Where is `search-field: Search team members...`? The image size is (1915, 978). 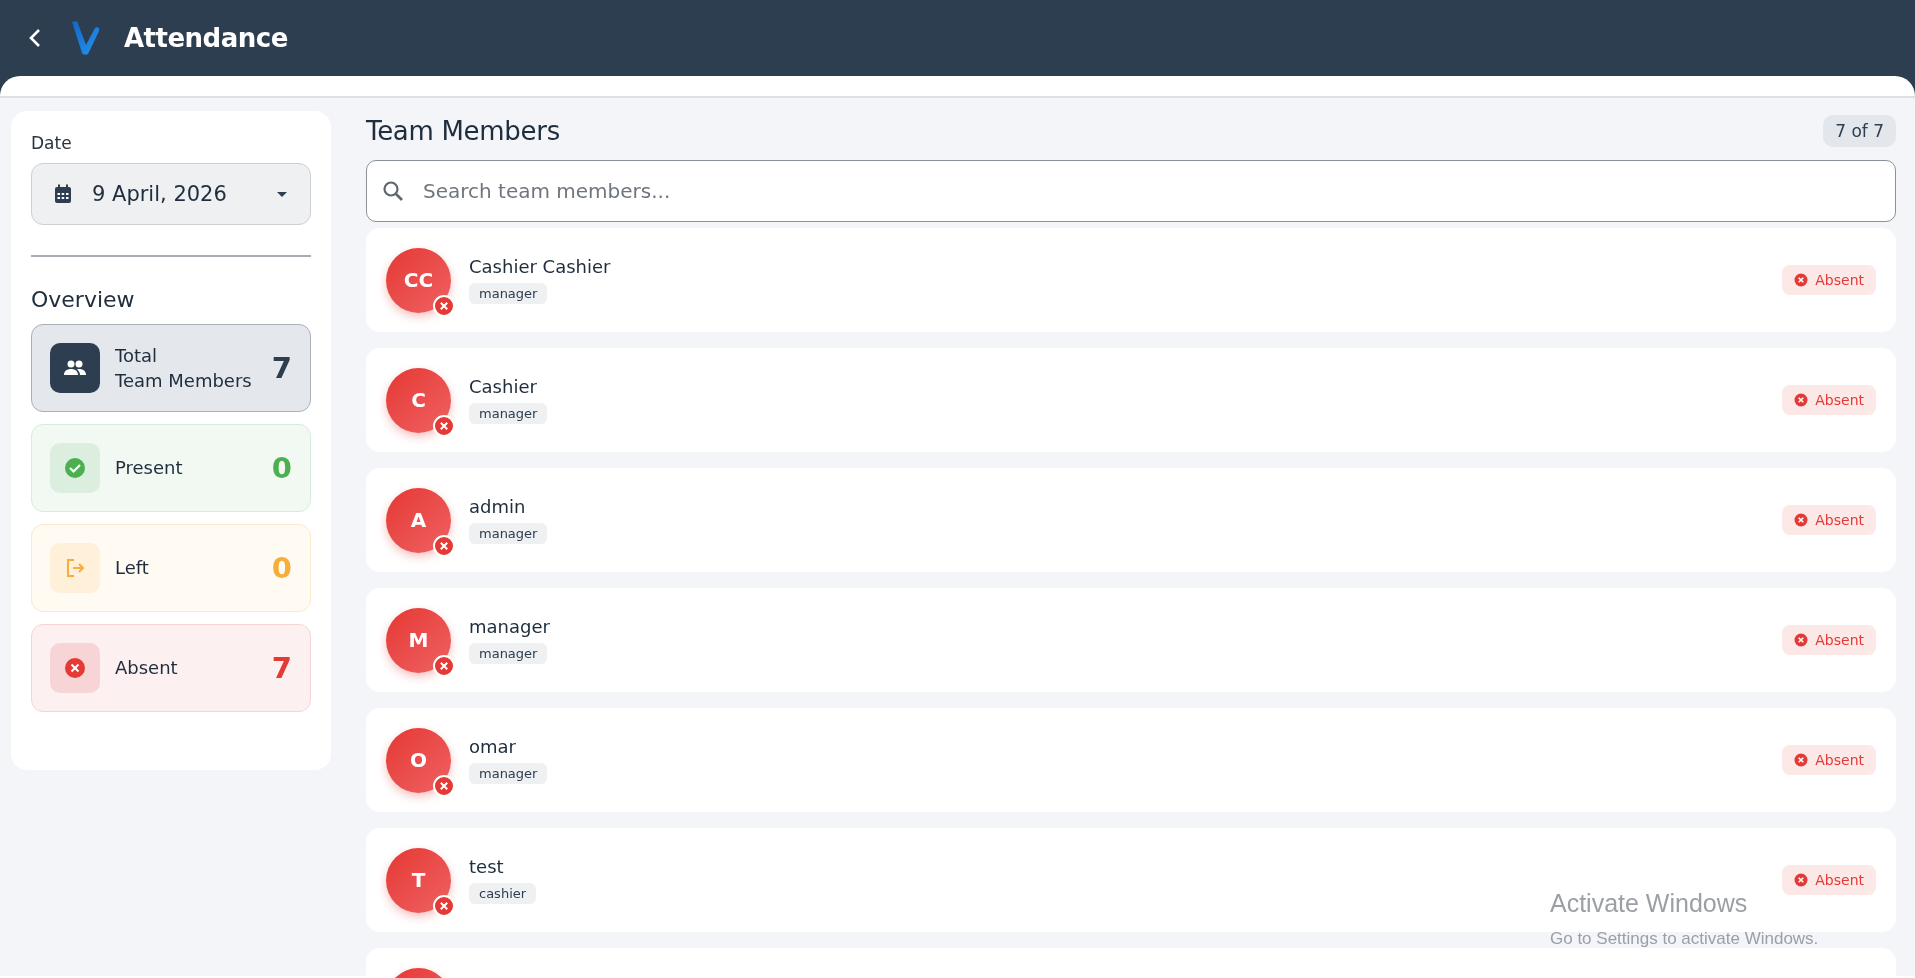
search-field: Search team members... is located at coordinates (1131, 191).